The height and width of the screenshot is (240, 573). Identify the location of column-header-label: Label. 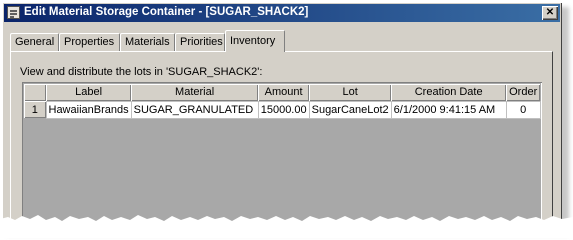
(89, 92).